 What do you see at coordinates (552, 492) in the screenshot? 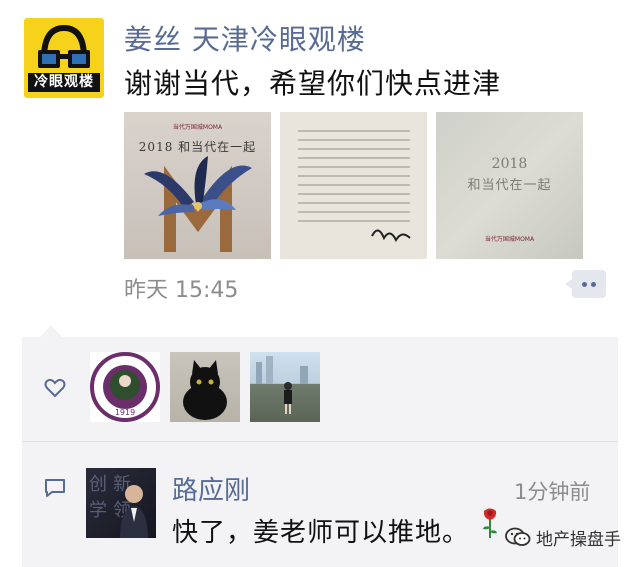
I see `comment-timestamp: 1分钟前` at bounding box center [552, 492].